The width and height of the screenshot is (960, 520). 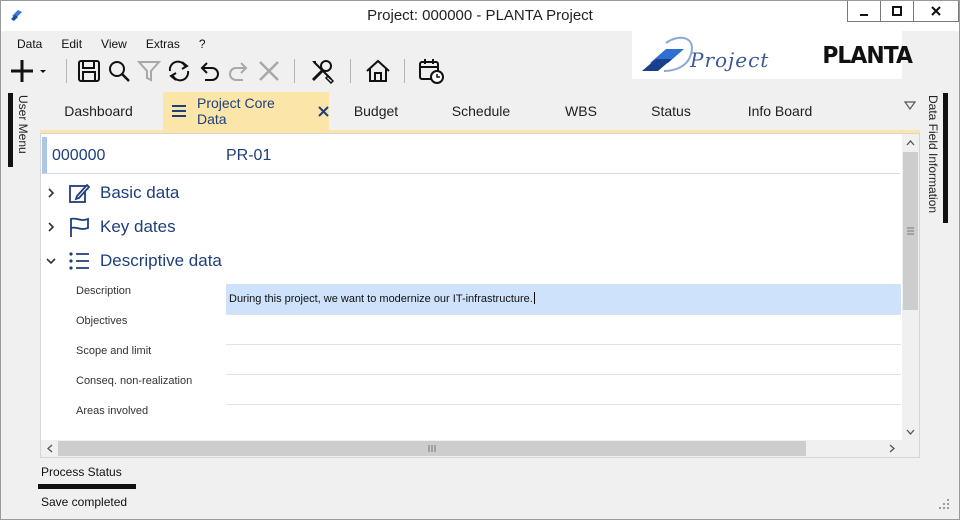 I want to click on tab-project-core-data: Project Core Data, so click(x=246, y=111).